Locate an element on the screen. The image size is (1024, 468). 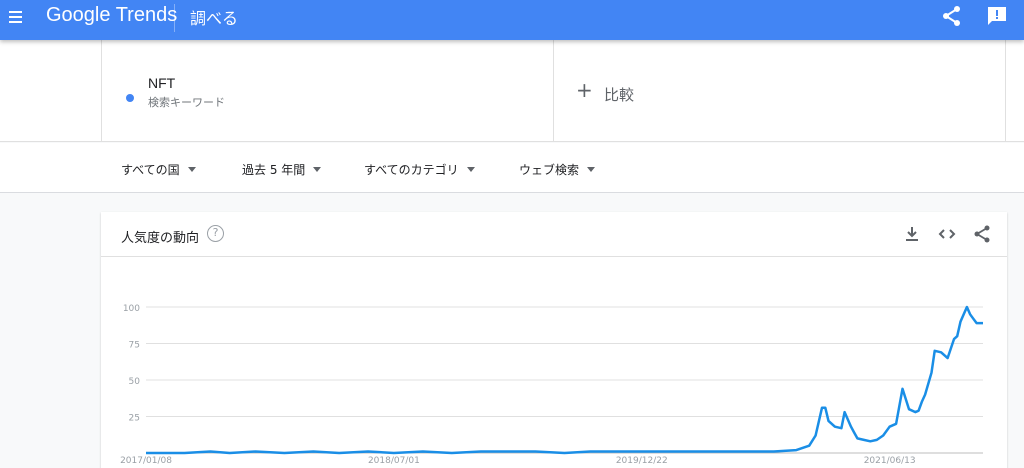
region-filter-label: すべての国 is located at coordinates (150, 170).